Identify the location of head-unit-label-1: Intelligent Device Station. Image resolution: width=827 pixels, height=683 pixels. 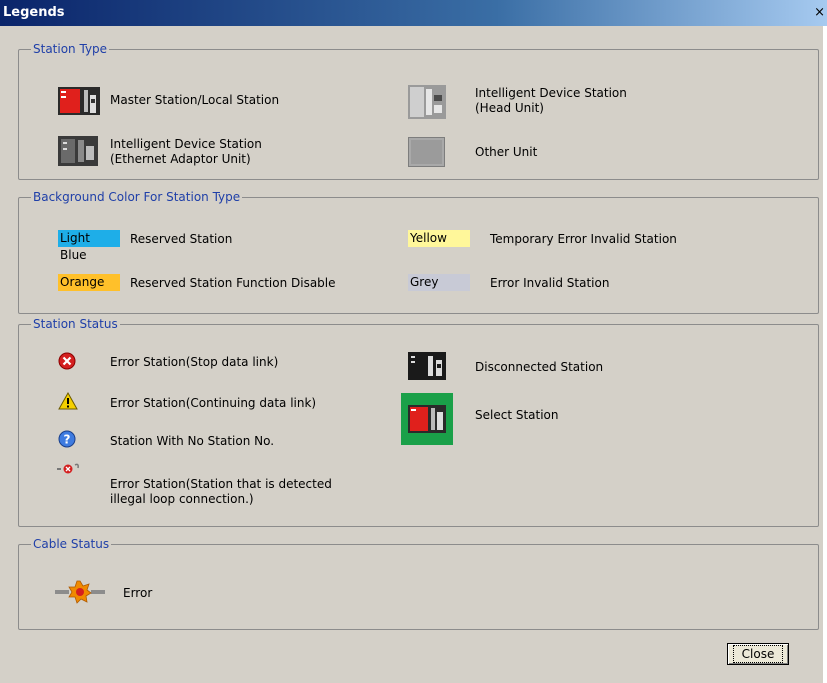
(551, 93).